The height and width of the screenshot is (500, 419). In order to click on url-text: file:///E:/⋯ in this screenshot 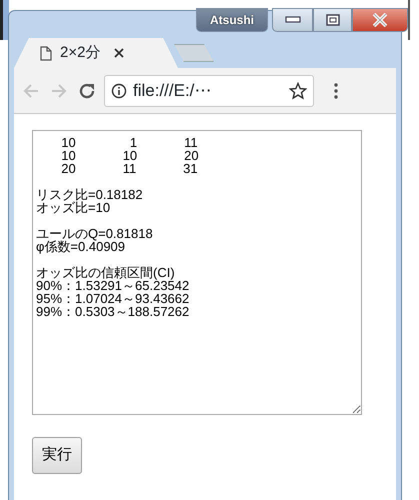, I will do `click(172, 91)`.